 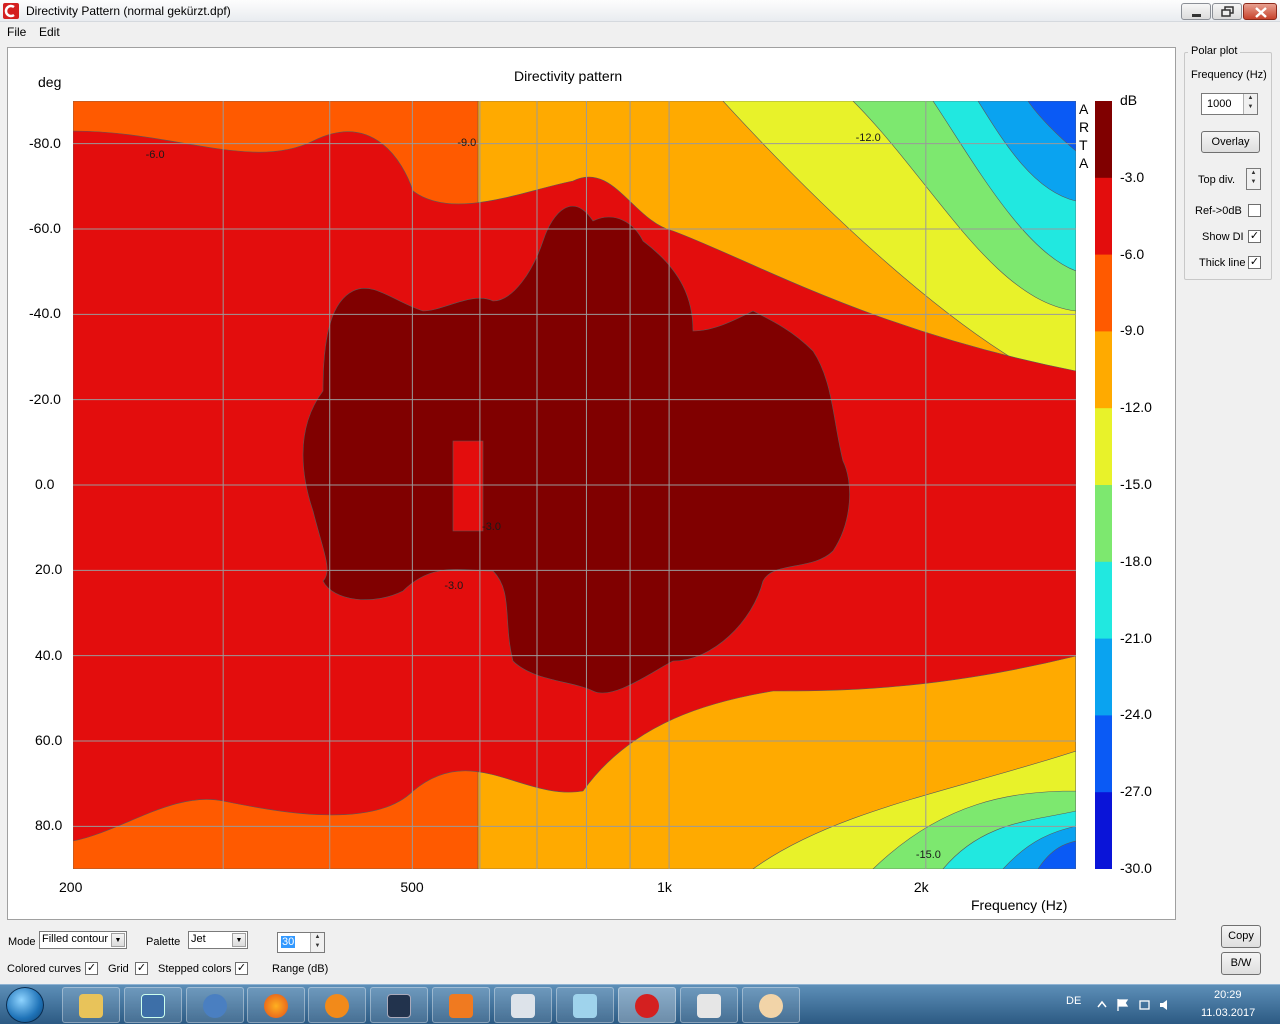 What do you see at coordinates (198, 939) in the screenshot?
I see `palette-value: Jet` at bounding box center [198, 939].